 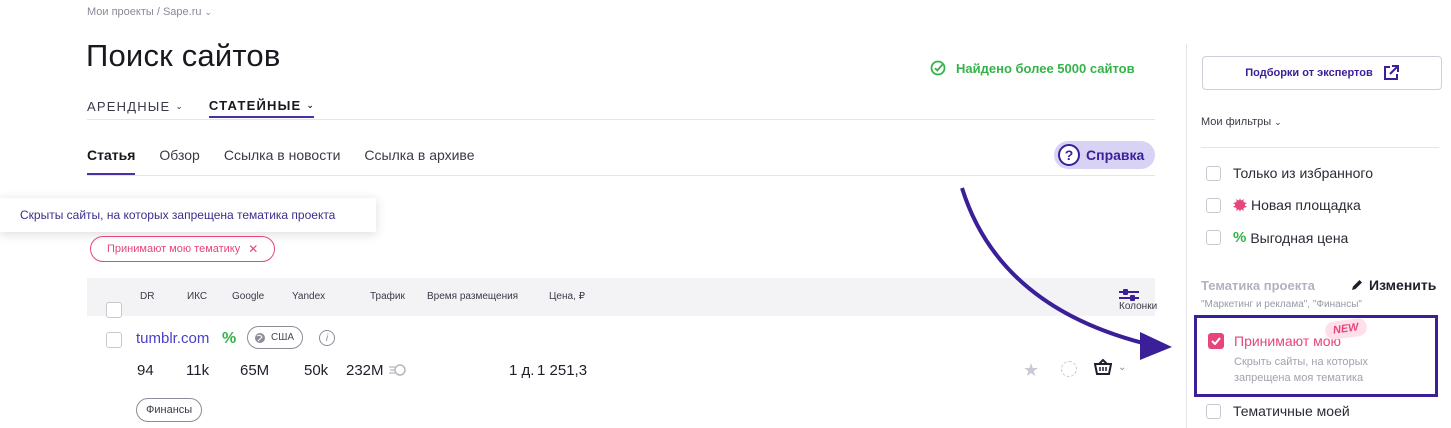 I want to click on tab-archive-link: Ссылка в архиве, so click(x=419, y=161).